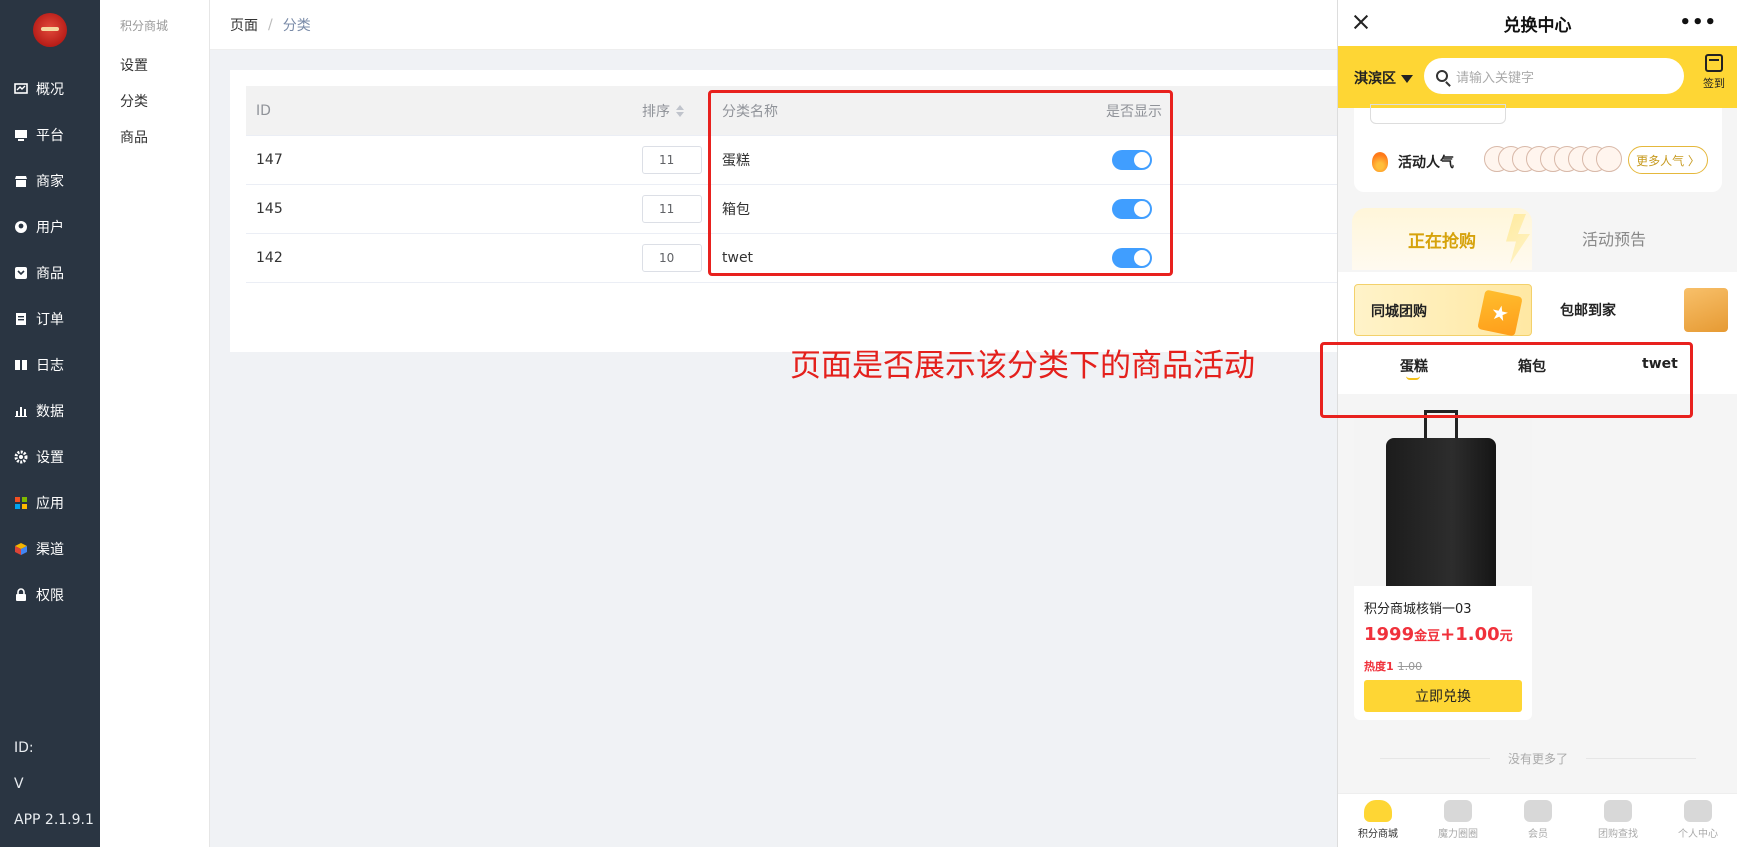 This screenshot has width=1737, height=847. I want to click on desktop-icon, so click(21, 135).